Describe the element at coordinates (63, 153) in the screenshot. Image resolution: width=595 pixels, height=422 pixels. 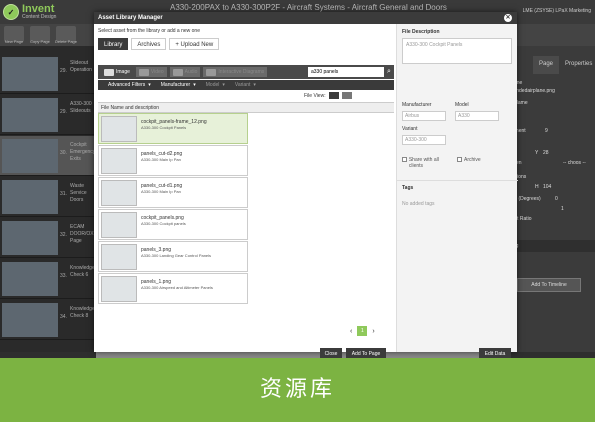
I see `page-number: 30.` at that location.